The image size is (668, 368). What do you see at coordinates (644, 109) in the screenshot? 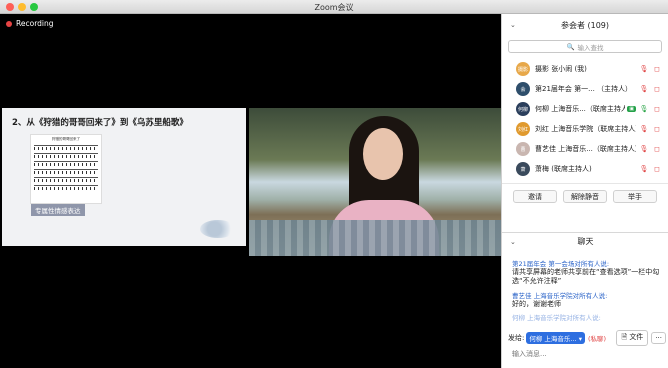
I see `microphone-icon: 🎙` at bounding box center [644, 109].